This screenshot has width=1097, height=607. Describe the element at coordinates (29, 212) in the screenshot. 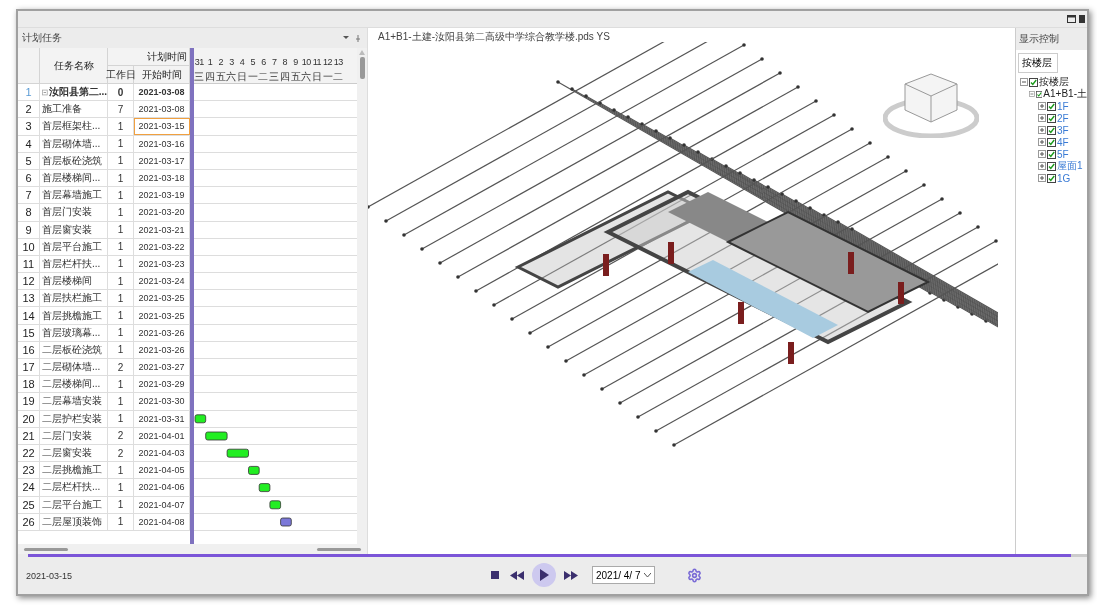

I see `row-number: 8` at that location.